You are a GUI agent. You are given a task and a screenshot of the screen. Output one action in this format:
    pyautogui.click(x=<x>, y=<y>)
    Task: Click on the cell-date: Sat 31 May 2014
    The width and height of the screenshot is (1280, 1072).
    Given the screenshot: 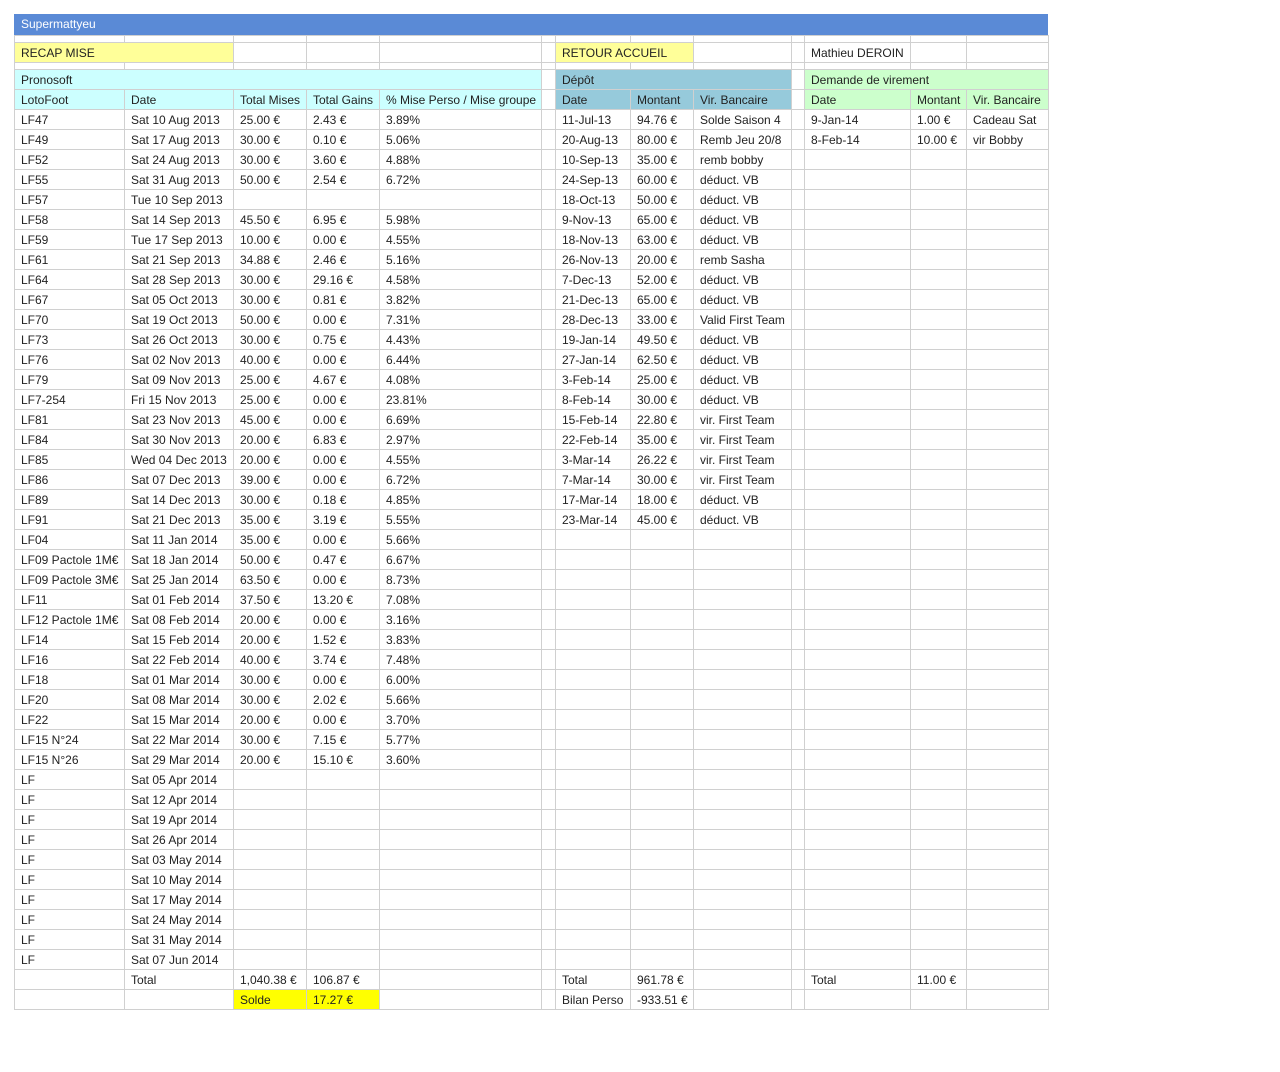 What is the action you would take?
    pyautogui.click(x=179, y=939)
    